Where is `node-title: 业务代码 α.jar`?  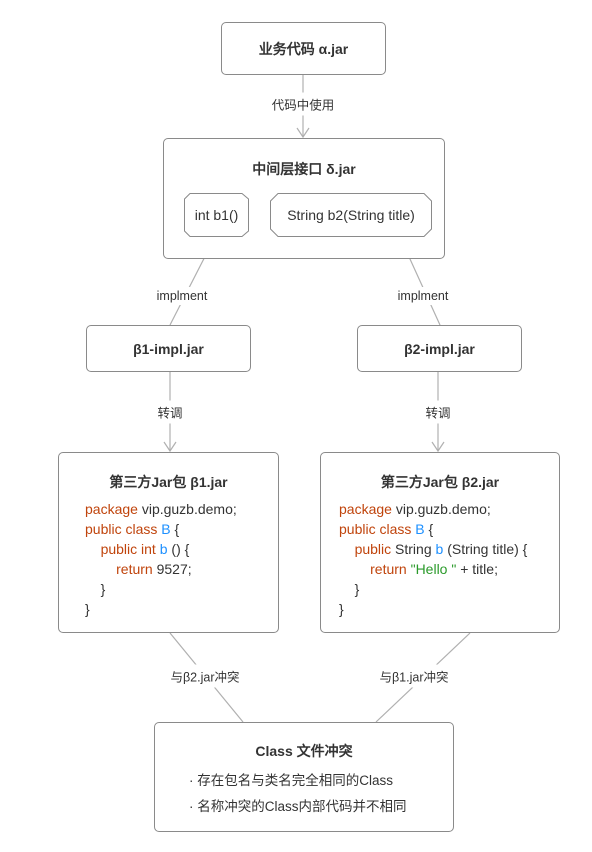
node-title: 业务代码 α.jar is located at coordinates (303, 48).